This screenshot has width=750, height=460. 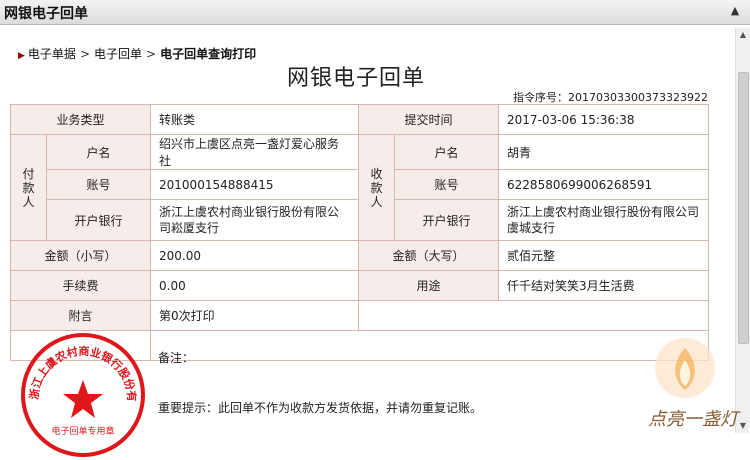 What do you see at coordinates (356, 78) in the screenshot?
I see `document-title: 网银电子回单` at bounding box center [356, 78].